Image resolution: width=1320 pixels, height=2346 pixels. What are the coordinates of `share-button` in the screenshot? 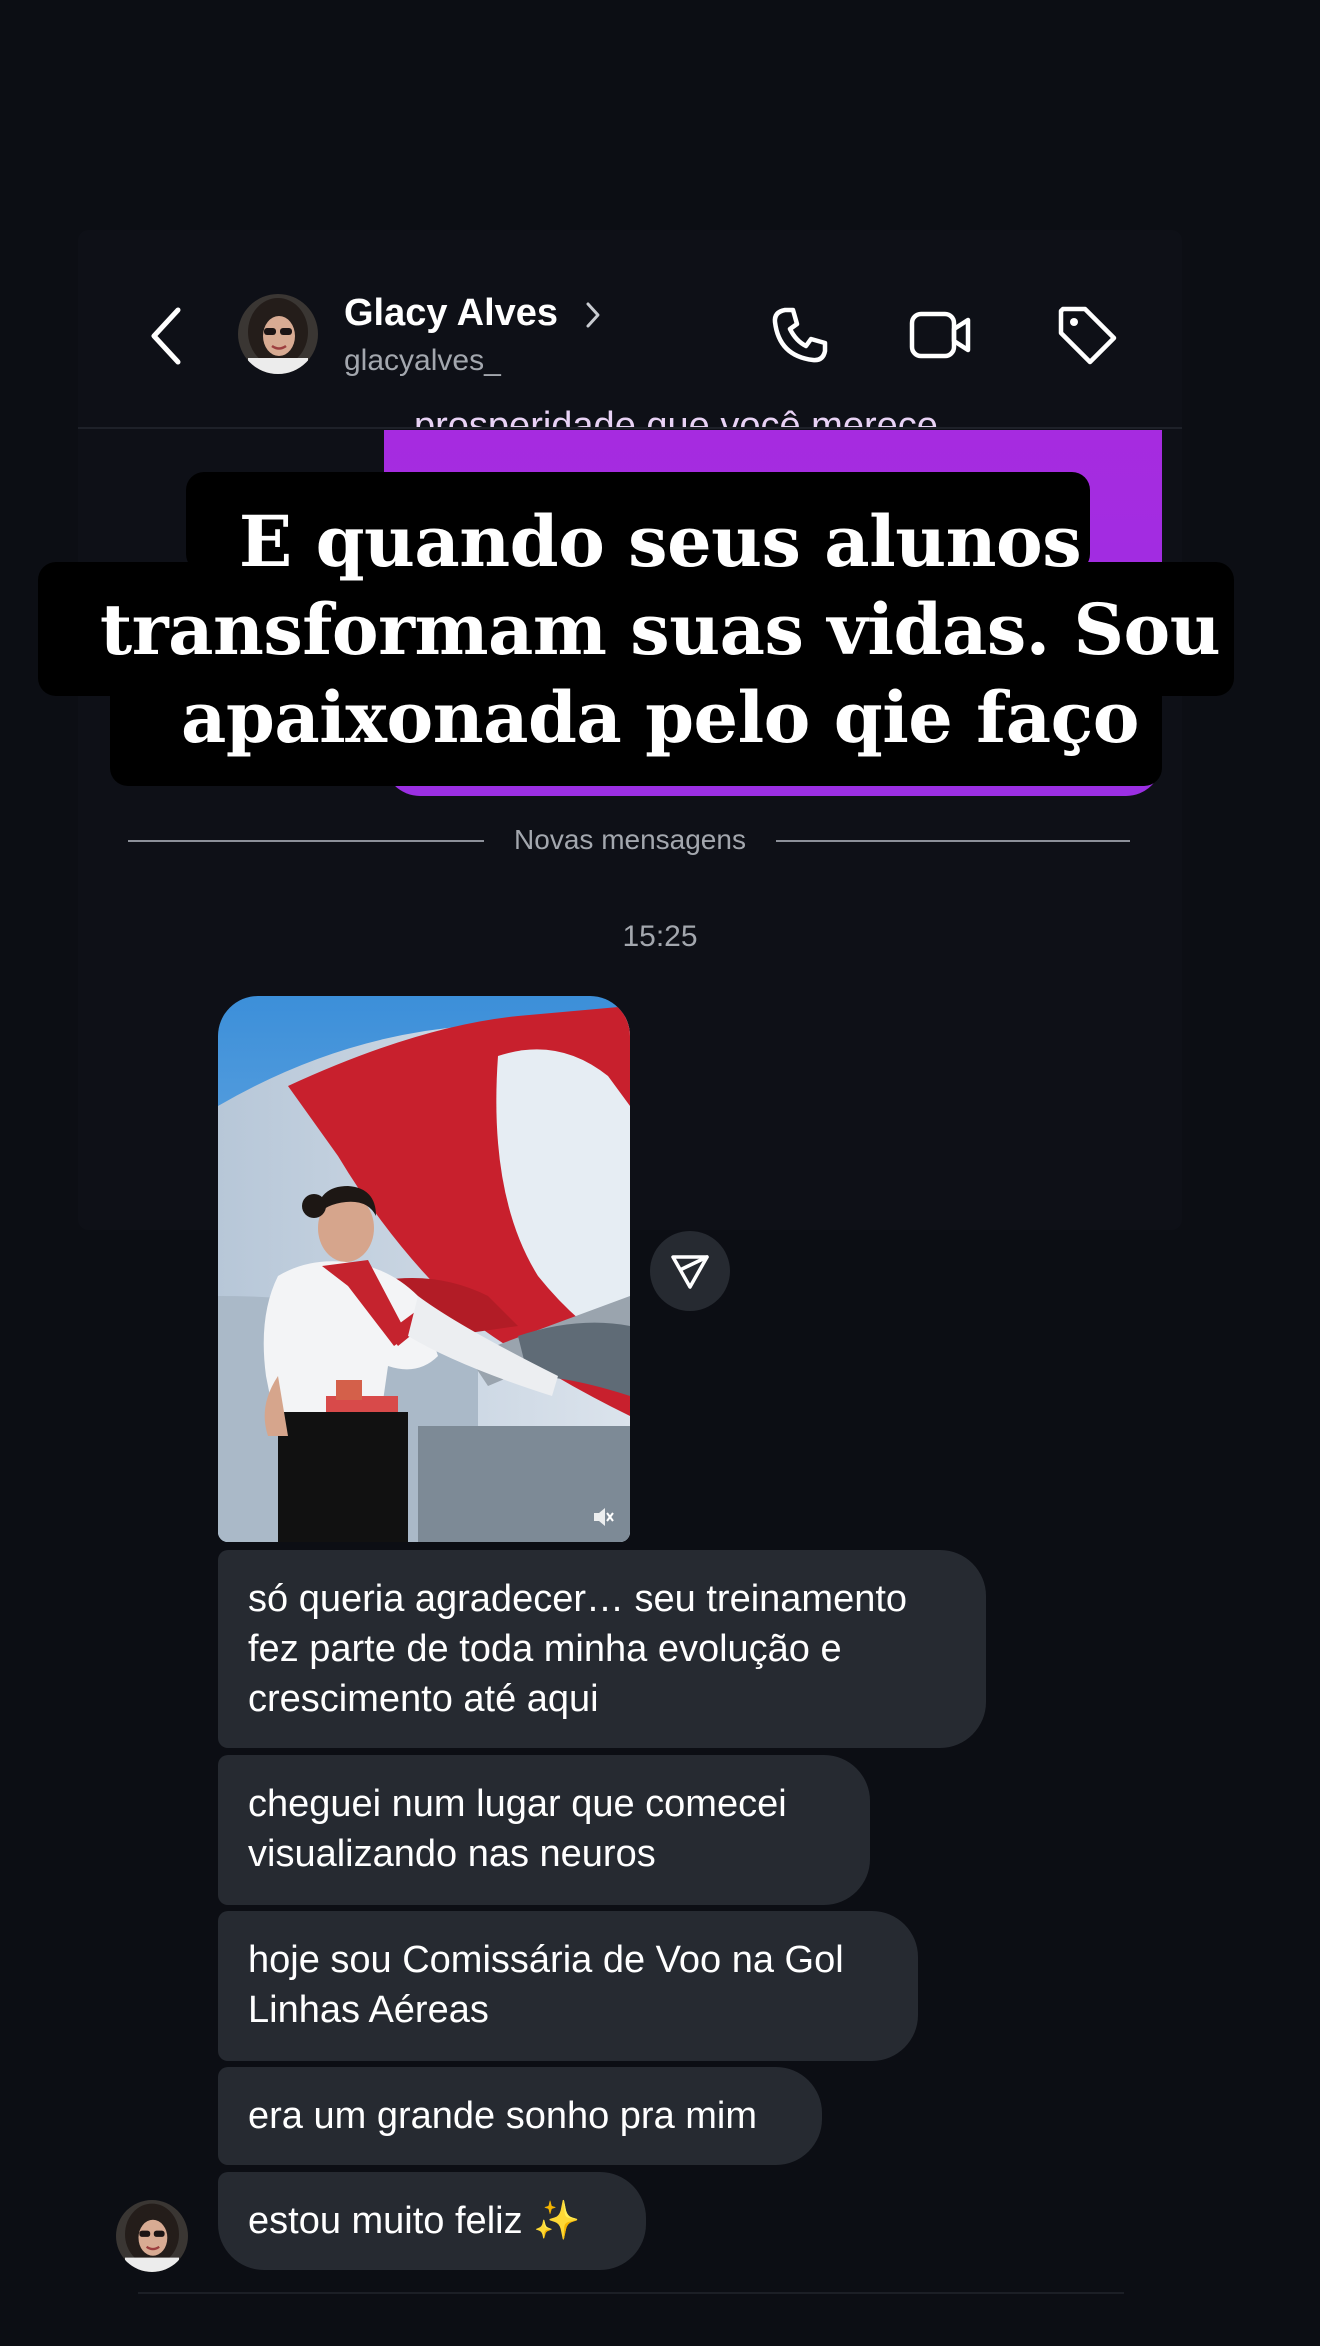 It's located at (690, 1271).